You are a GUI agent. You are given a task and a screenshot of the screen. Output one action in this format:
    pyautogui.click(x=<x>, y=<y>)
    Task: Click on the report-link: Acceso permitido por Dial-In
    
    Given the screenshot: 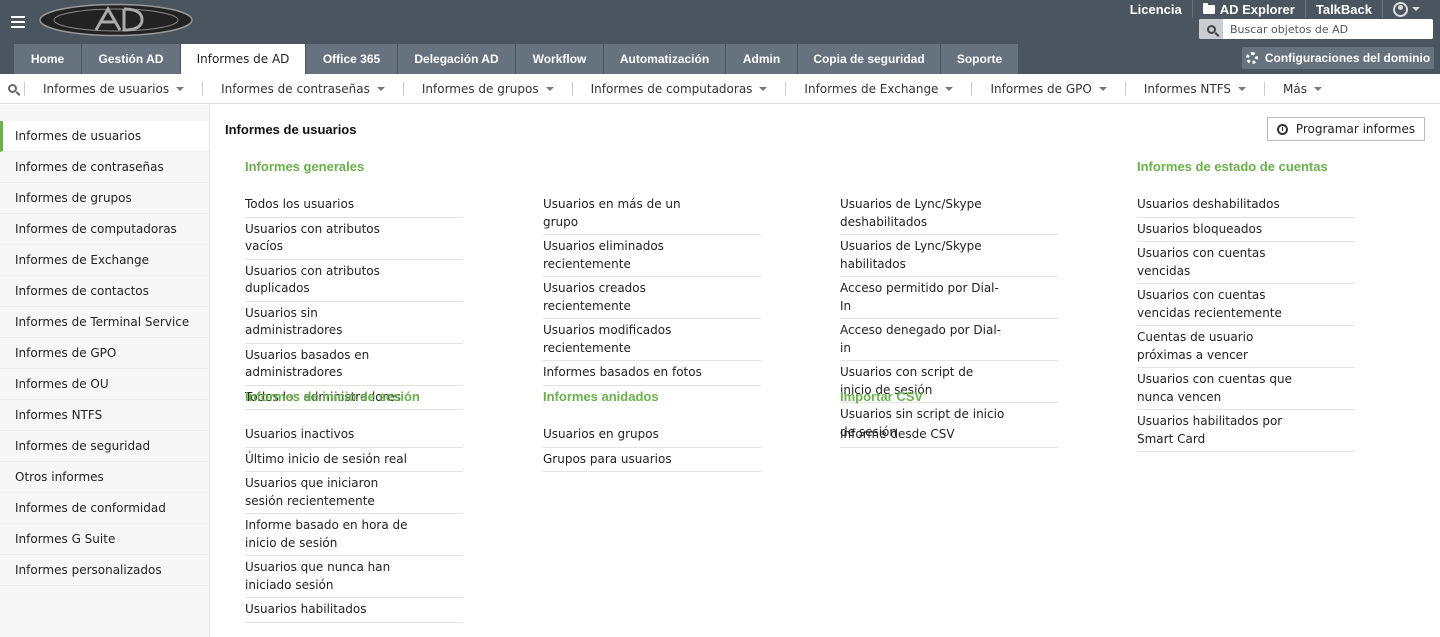 What is the action you would take?
    pyautogui.click(x=949, y=298)
    